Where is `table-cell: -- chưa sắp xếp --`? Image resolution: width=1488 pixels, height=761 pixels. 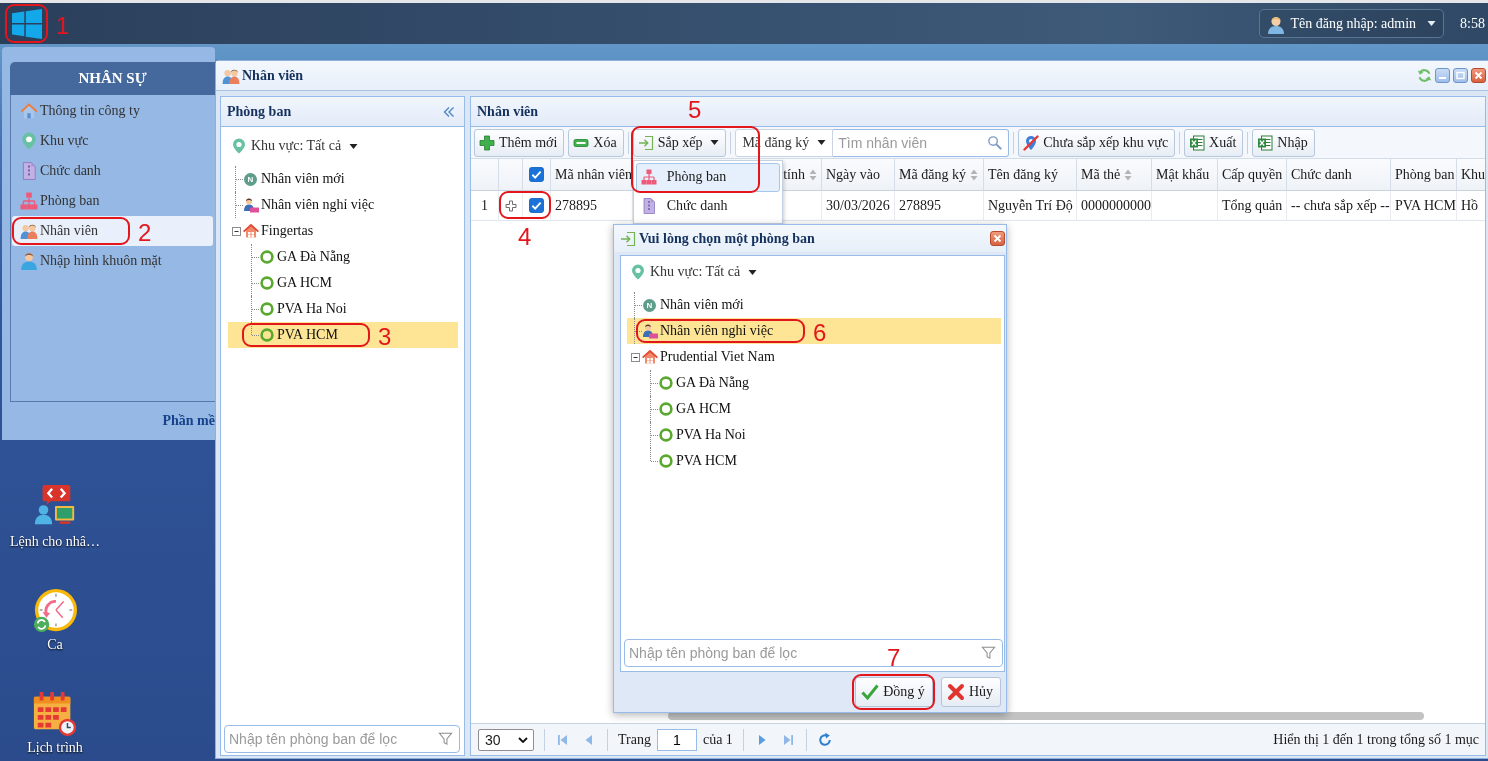
table-cell: -- chưa sắp xếp -- is located at coordinates (1339, 206).